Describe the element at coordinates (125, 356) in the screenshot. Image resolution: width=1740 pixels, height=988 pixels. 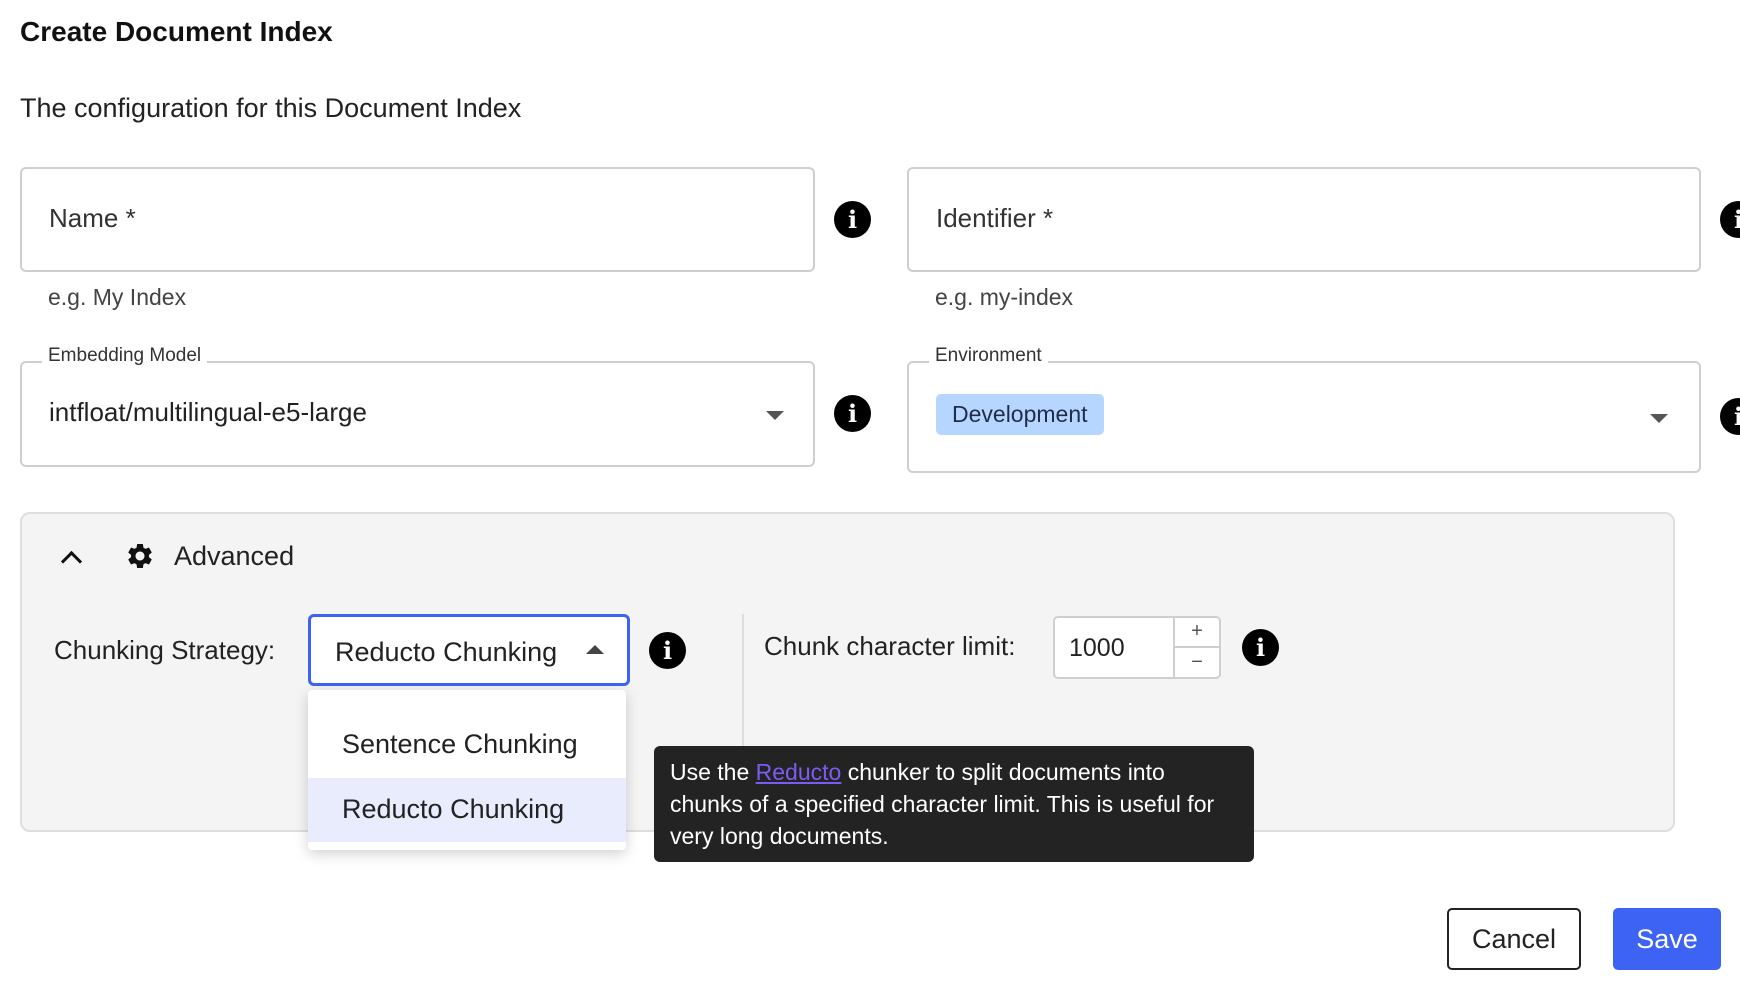
I see `embedding-model-legend: Embedding Model` at that location.